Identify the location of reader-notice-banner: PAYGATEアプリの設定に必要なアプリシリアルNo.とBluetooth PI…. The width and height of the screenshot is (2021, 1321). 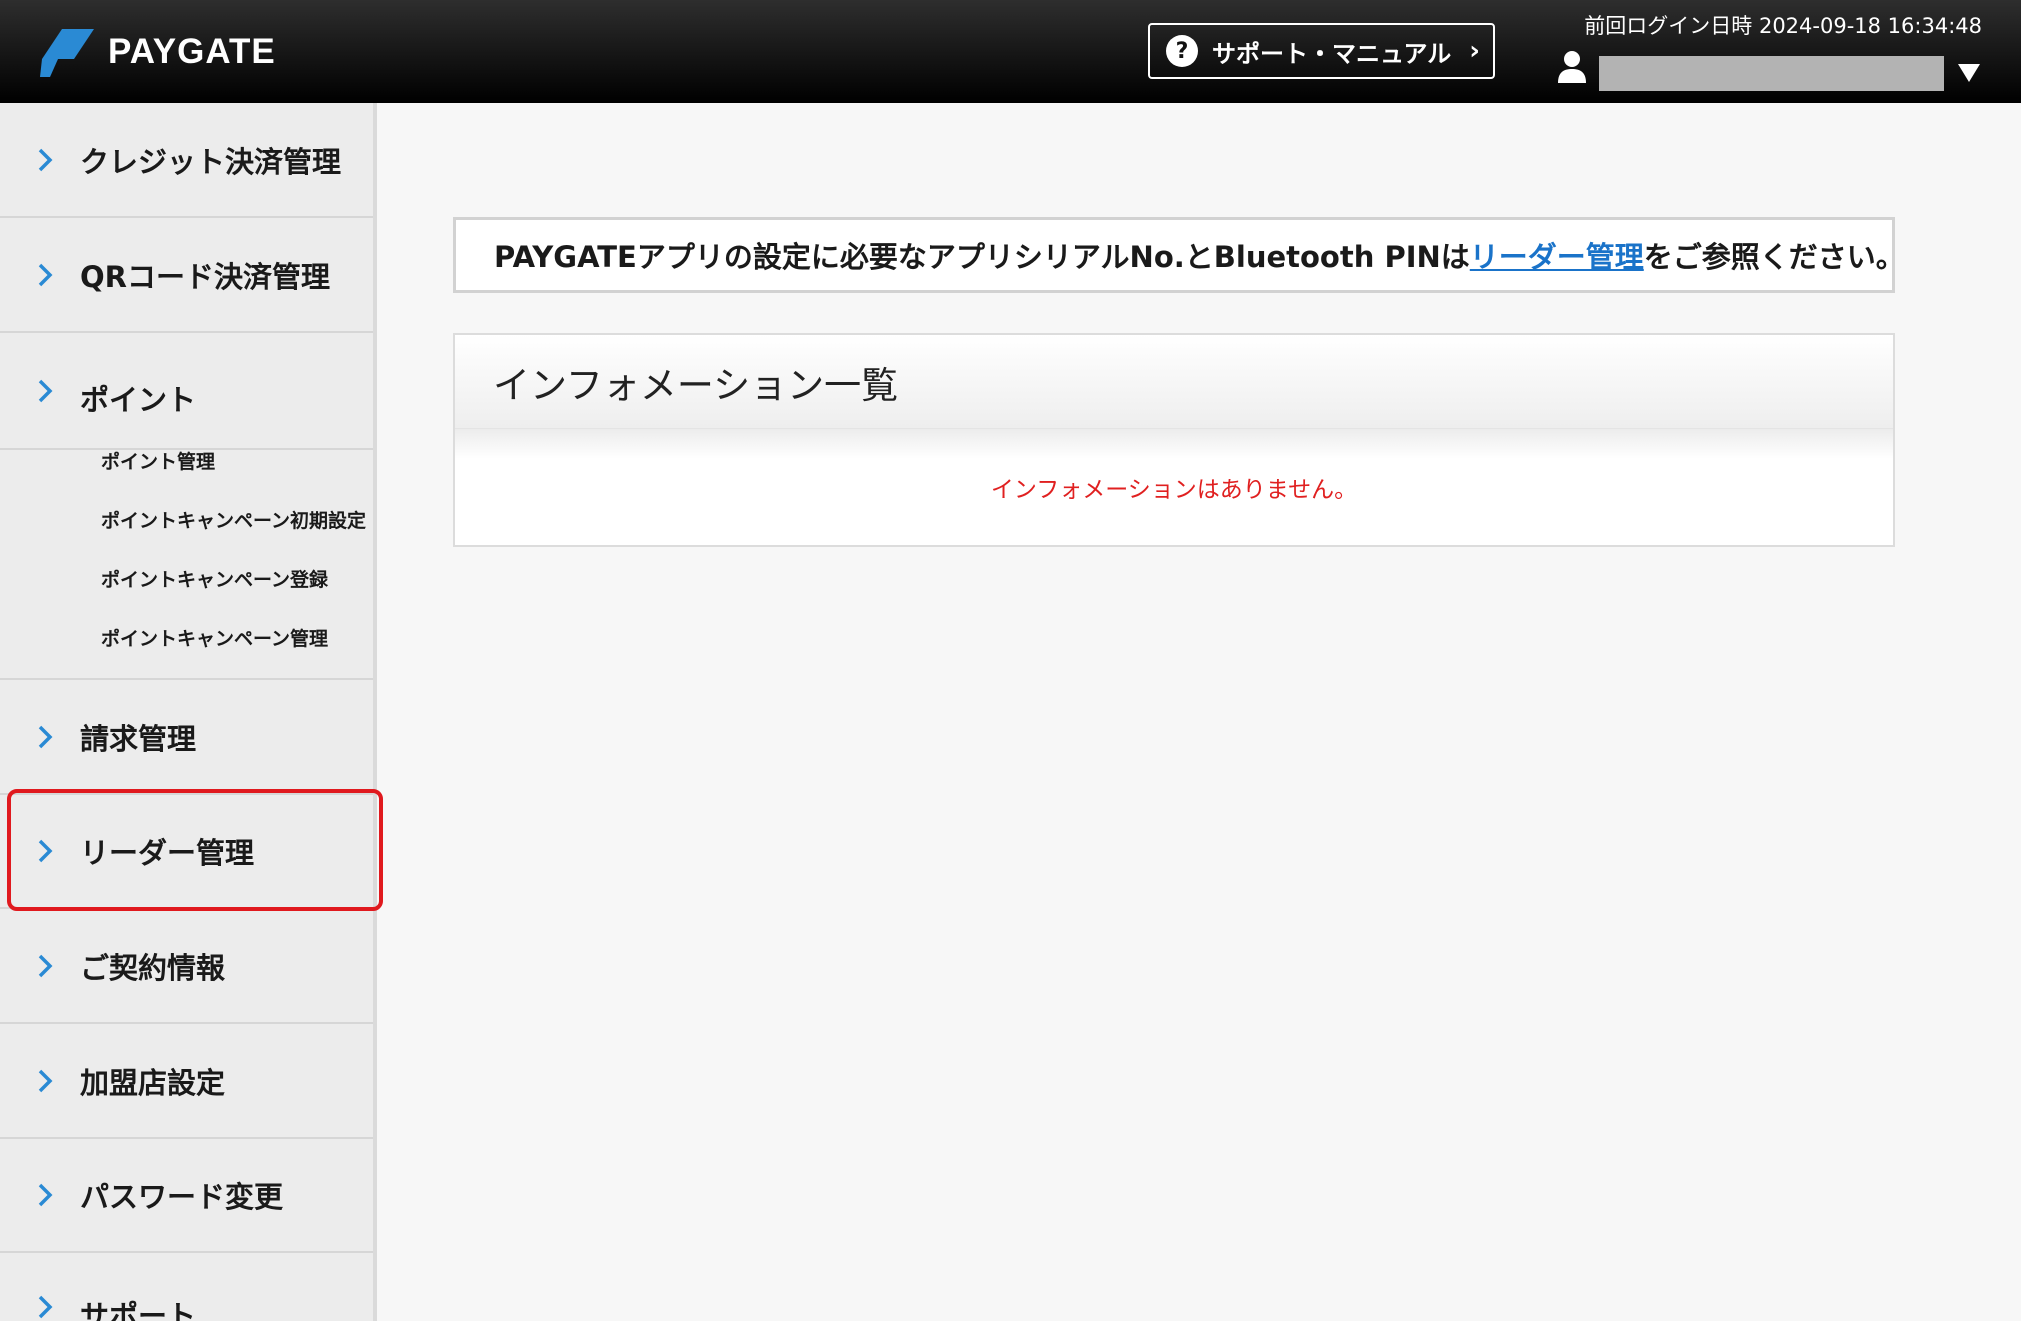
(1179, 255).